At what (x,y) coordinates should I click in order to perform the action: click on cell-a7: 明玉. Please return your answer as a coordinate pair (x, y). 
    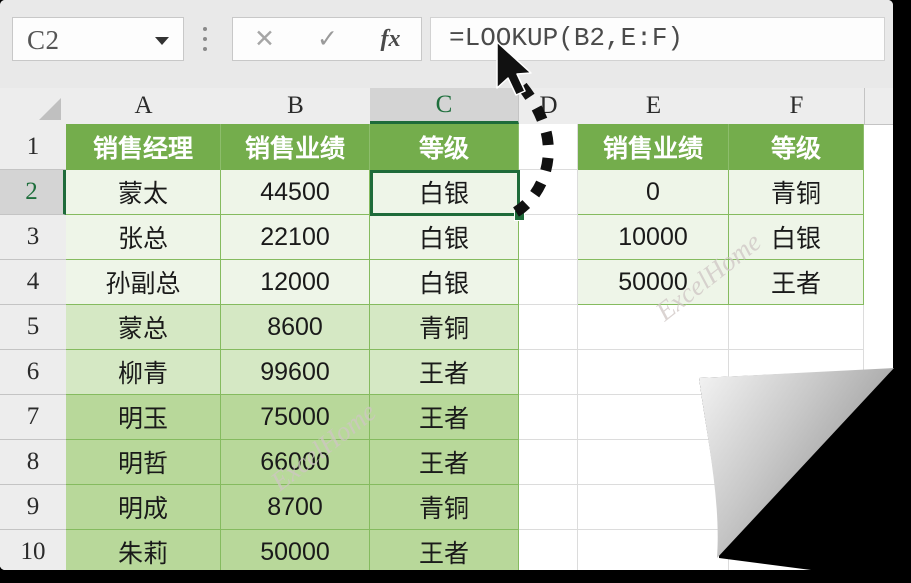
    Looking at the image, I should click on (143, 417).